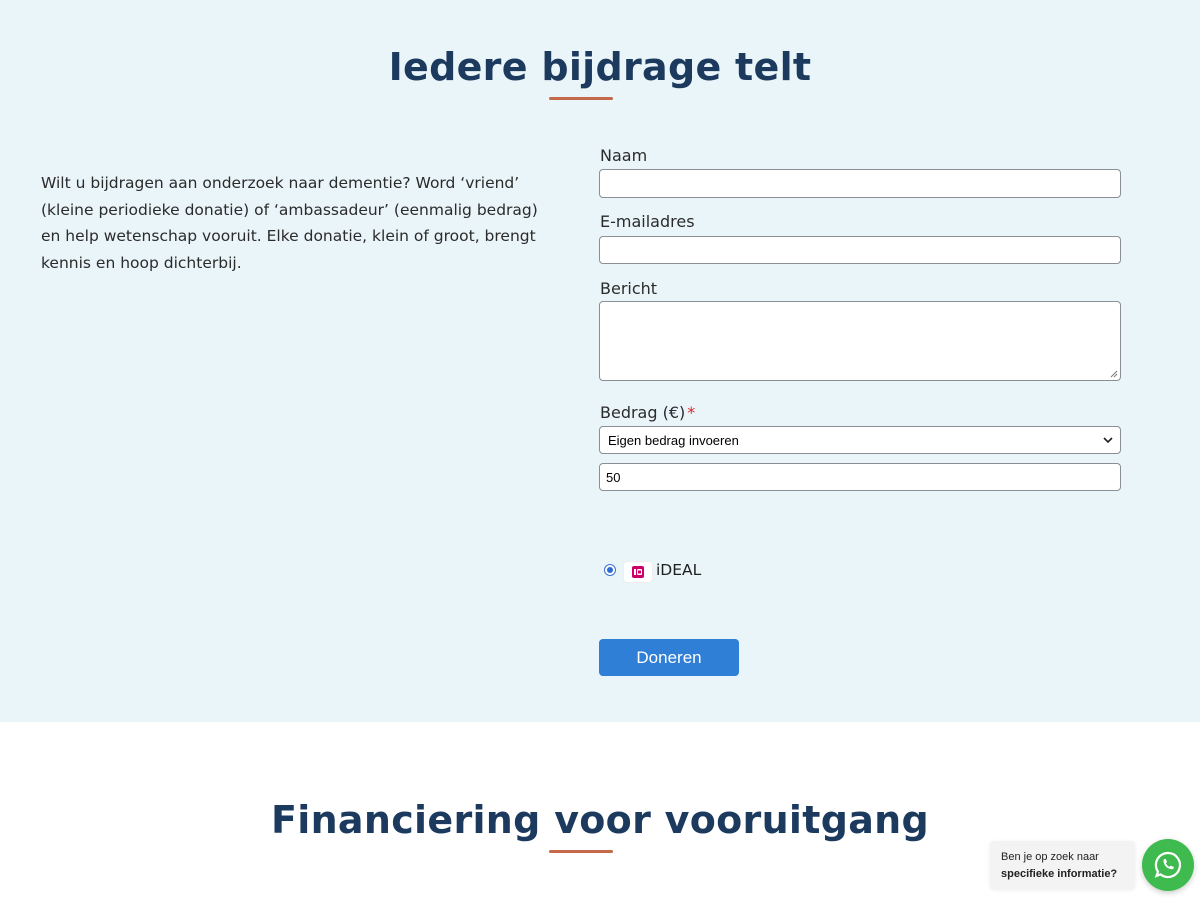  Describe the element at coordinates (860, 183) in the screenshot. I see `name-input` at that location.